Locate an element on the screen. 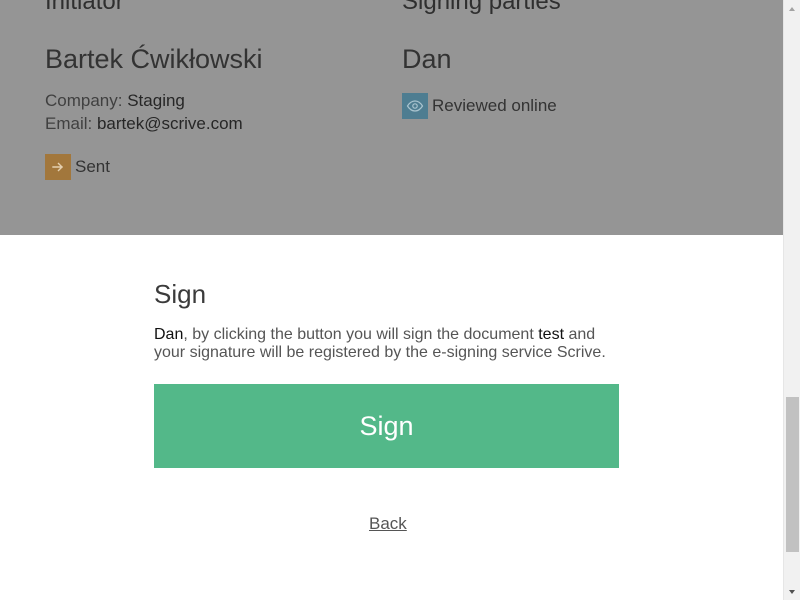  arrow-right-icon is located at coordinates (58, 167).